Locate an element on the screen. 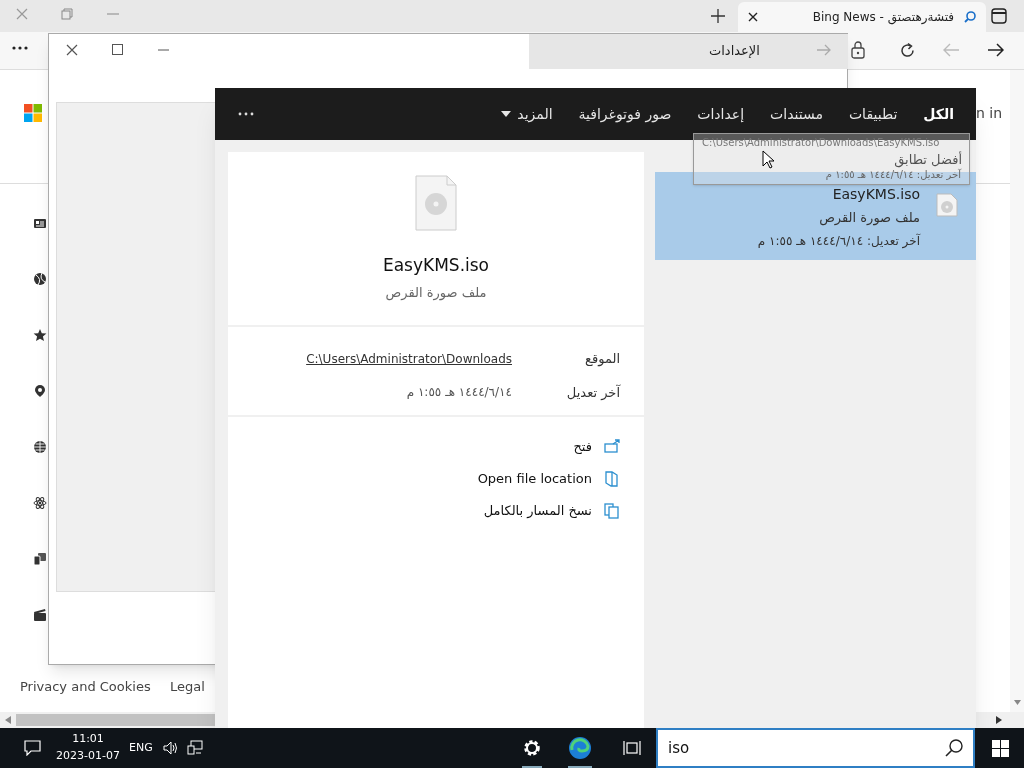  new-tab-icon is located at coordinates (718, 16).